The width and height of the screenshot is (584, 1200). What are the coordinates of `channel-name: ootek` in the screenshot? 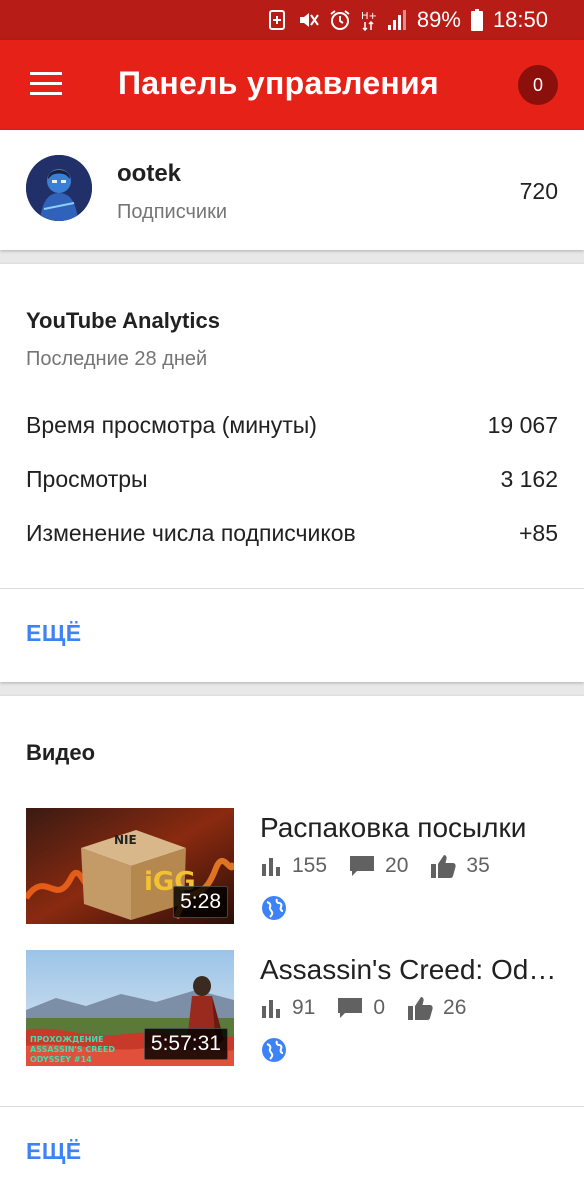 It's located at (149, 173).